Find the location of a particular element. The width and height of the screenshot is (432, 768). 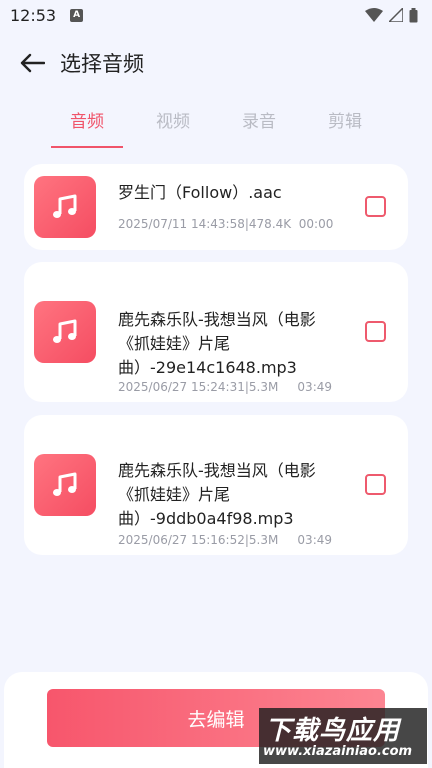

tab-video-label: 视频 is located at coordinates (173, 122).